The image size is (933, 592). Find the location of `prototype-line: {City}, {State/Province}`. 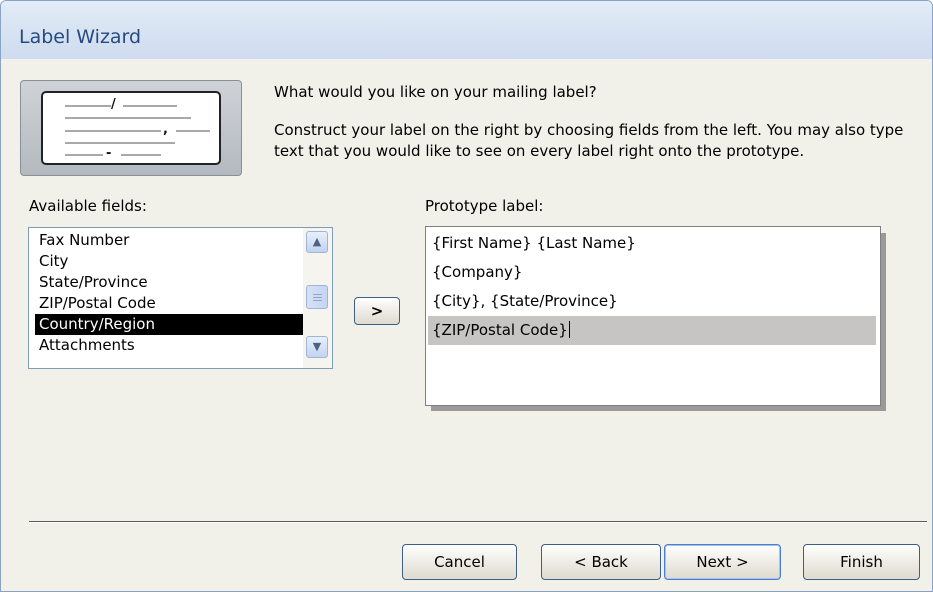

prototype-line: {City}, {State/Province} is located at coordinates (652, 301).